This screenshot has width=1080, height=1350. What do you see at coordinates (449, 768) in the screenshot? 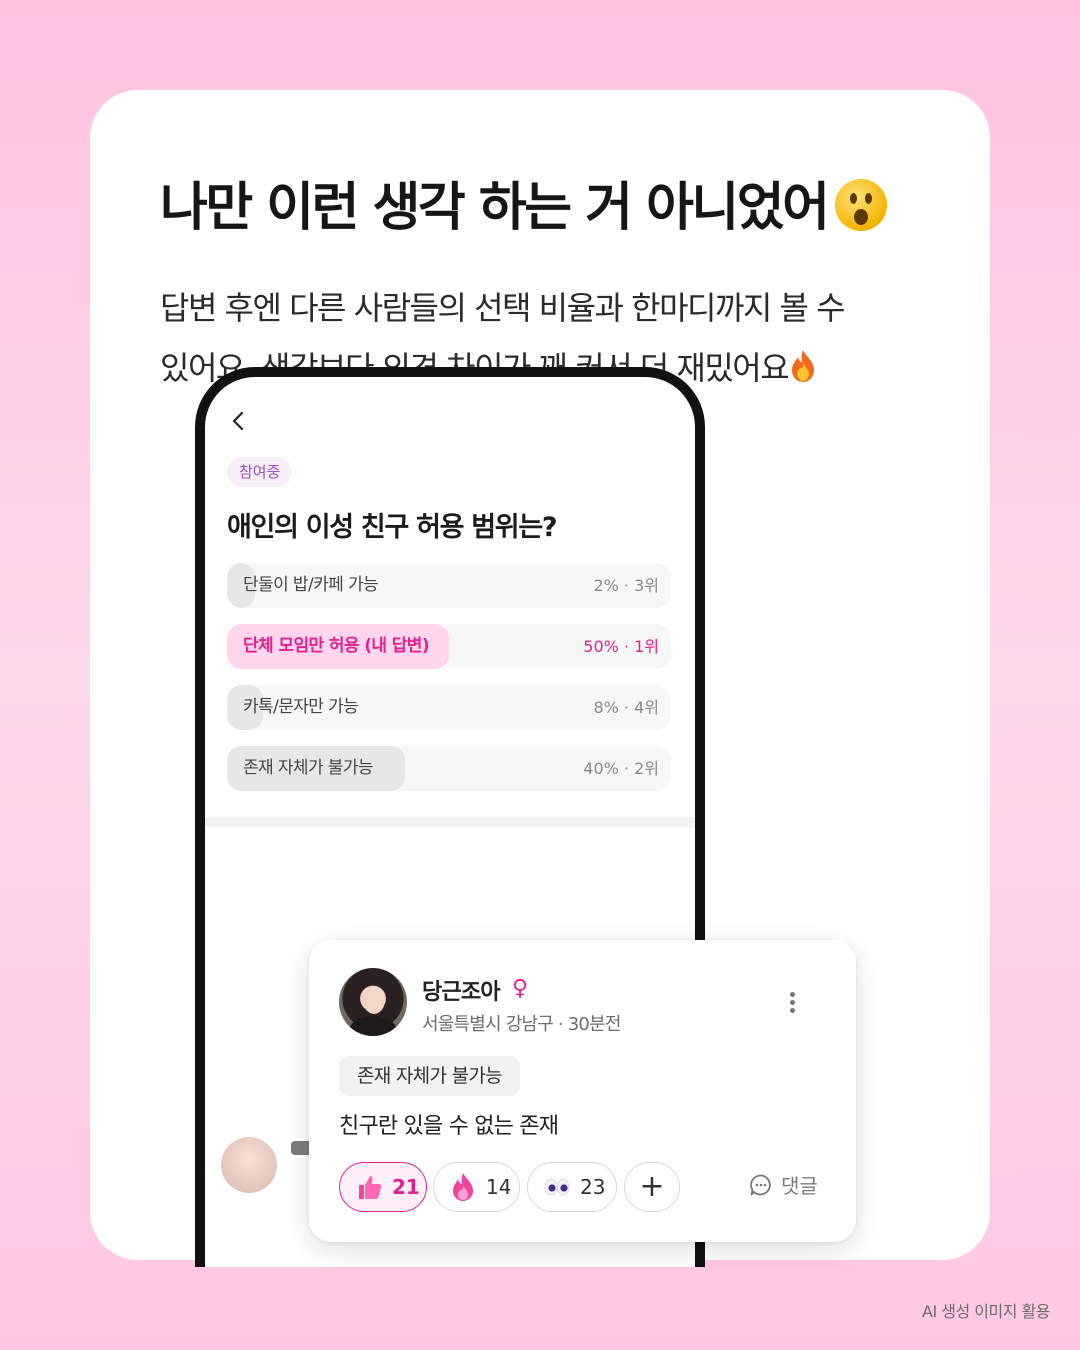
I see `poll-option: 존재 자체가 불가능 40% · 2위` at bounding box center [449, 768].